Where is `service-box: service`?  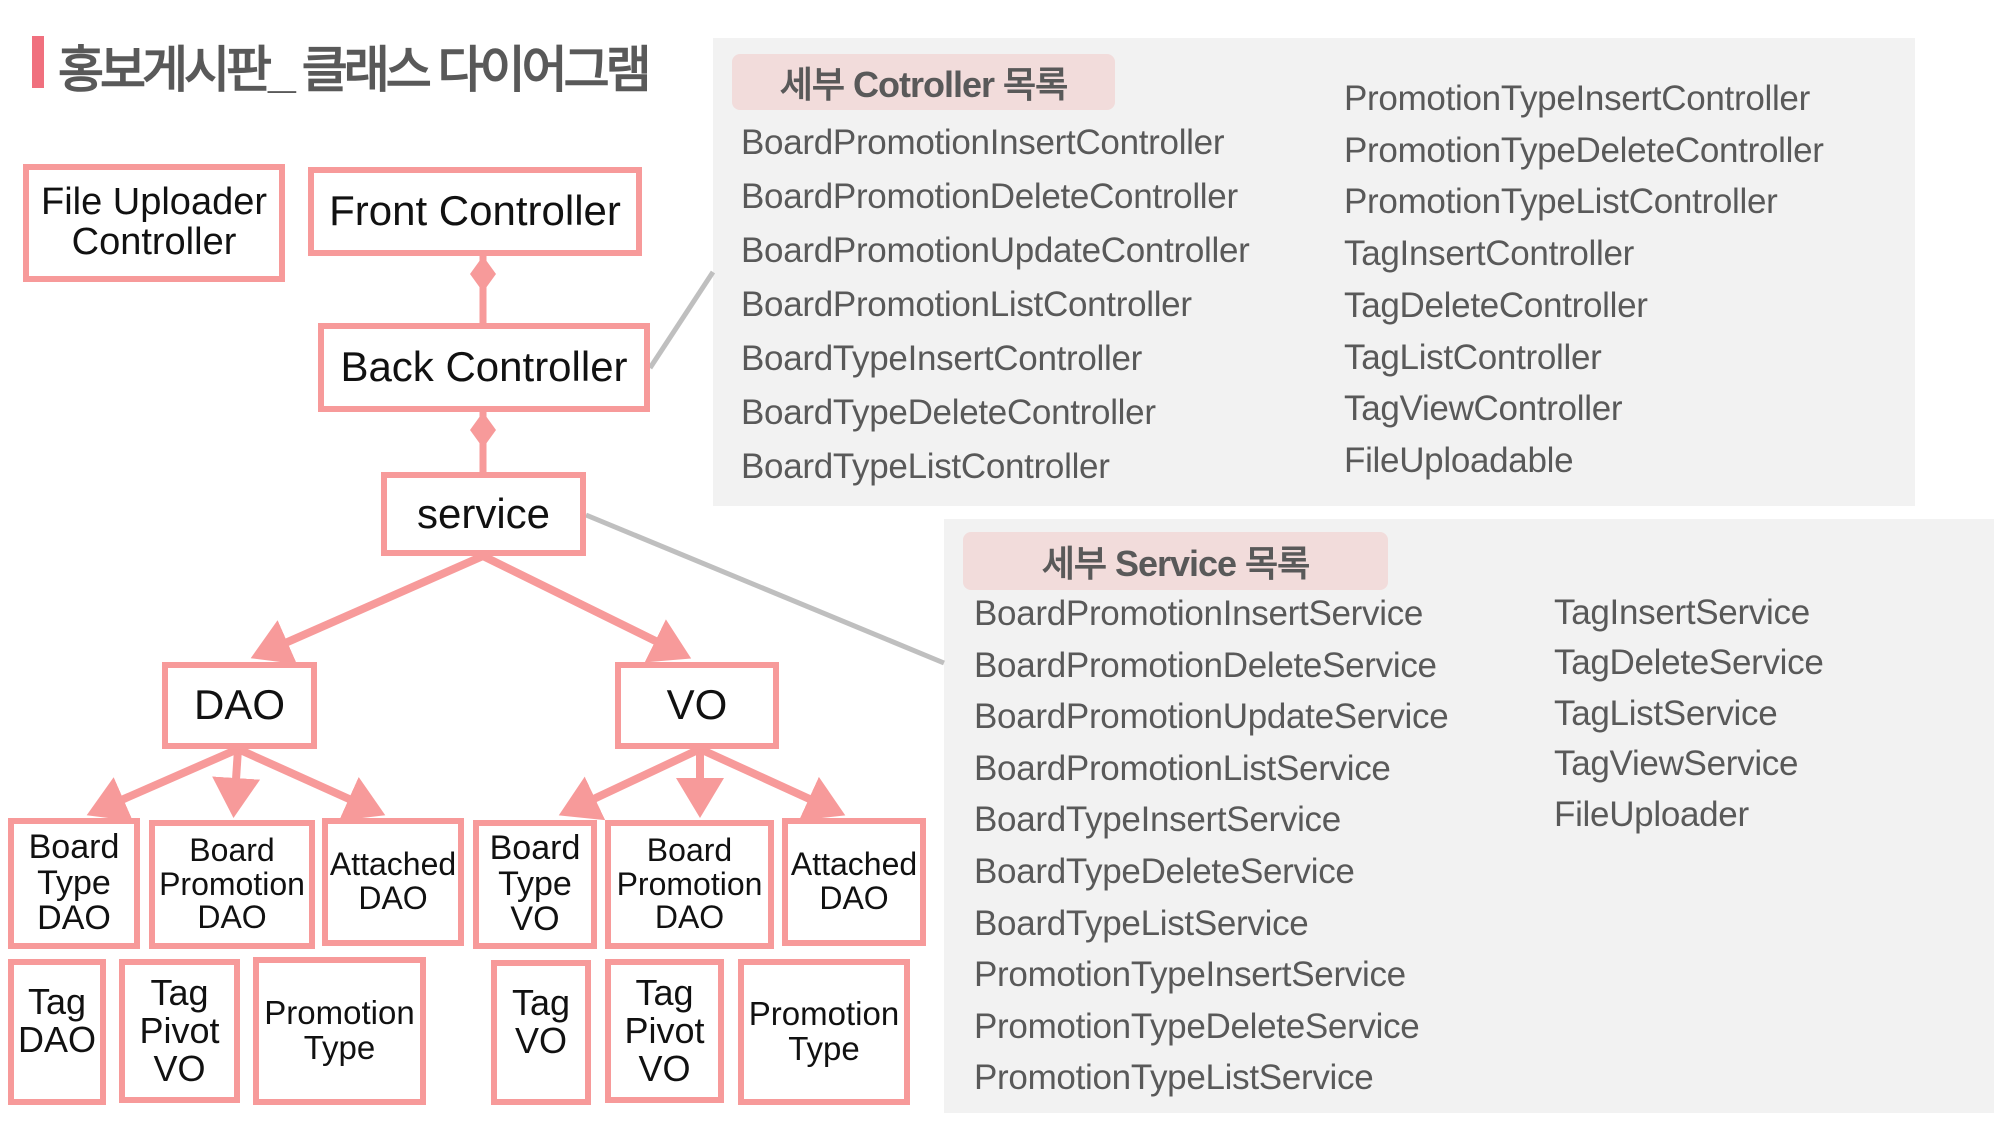 service-box: service is located at coordinates (483, 514).